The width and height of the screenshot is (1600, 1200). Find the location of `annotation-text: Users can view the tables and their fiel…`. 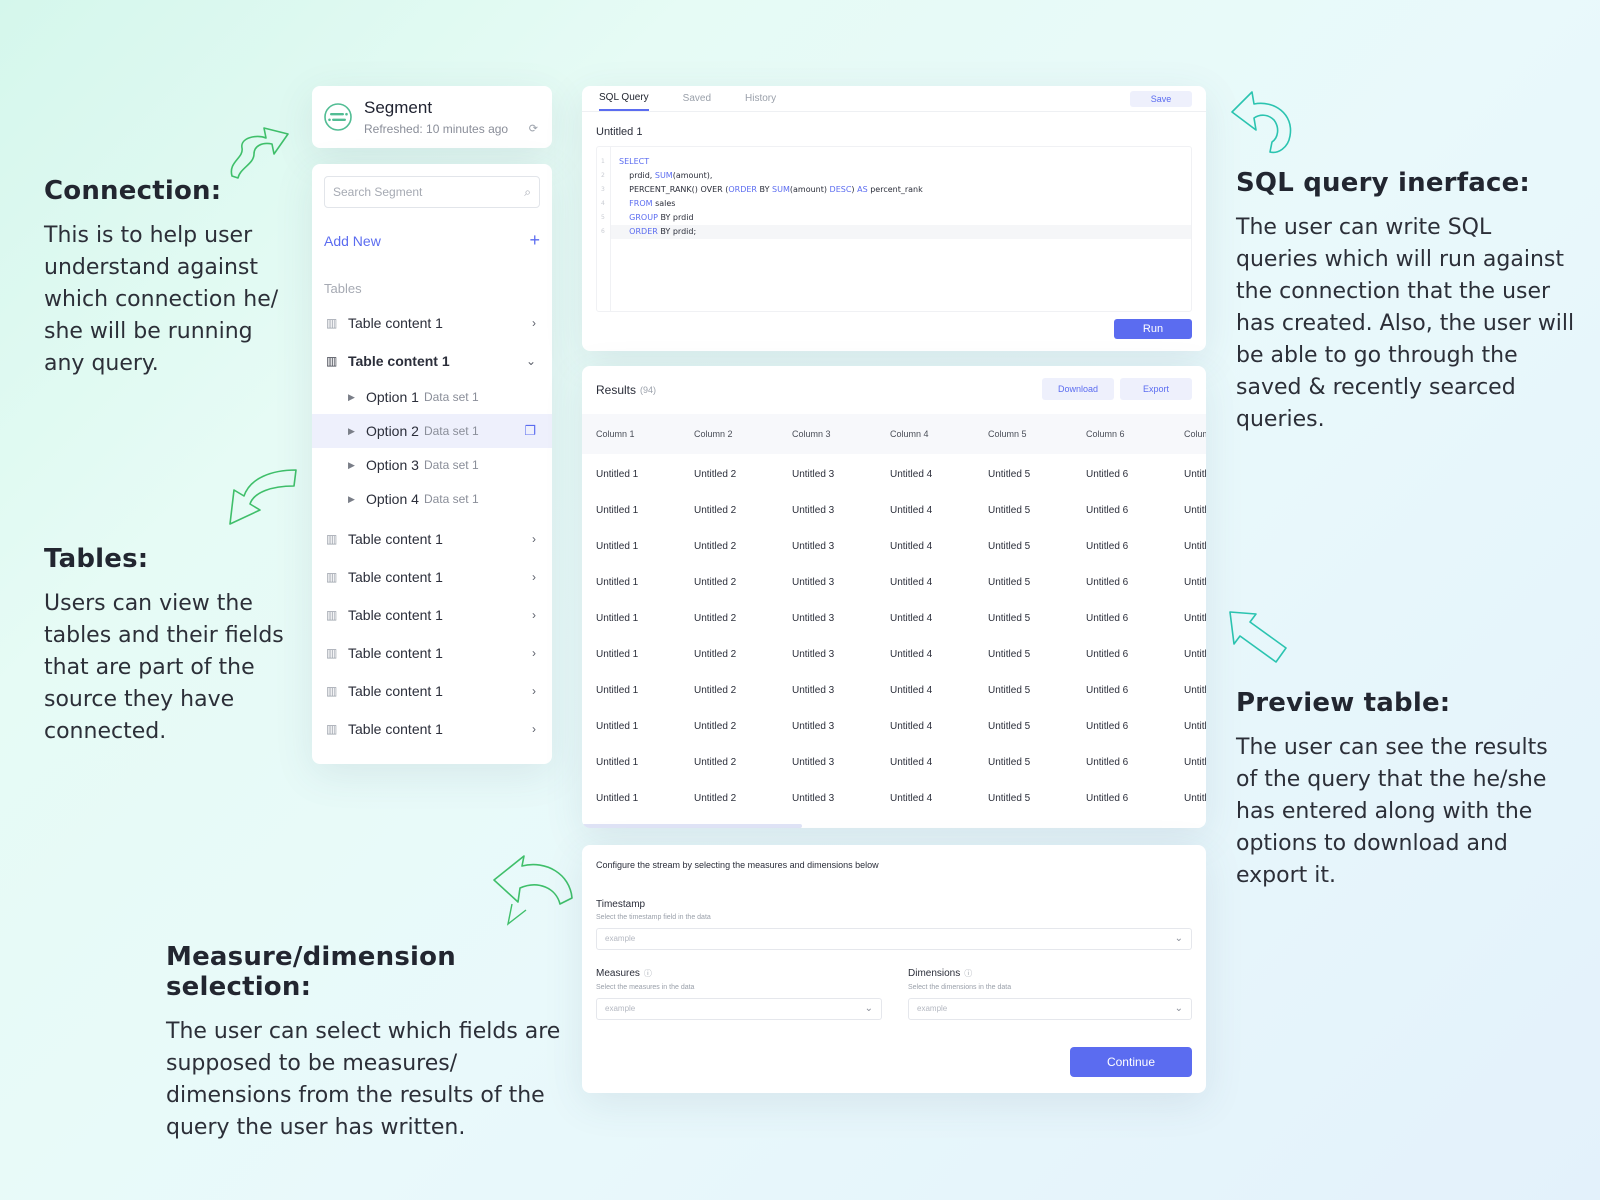

annotation-text: Users can view the tables and their fiel… is located at coordinates (164, 667).